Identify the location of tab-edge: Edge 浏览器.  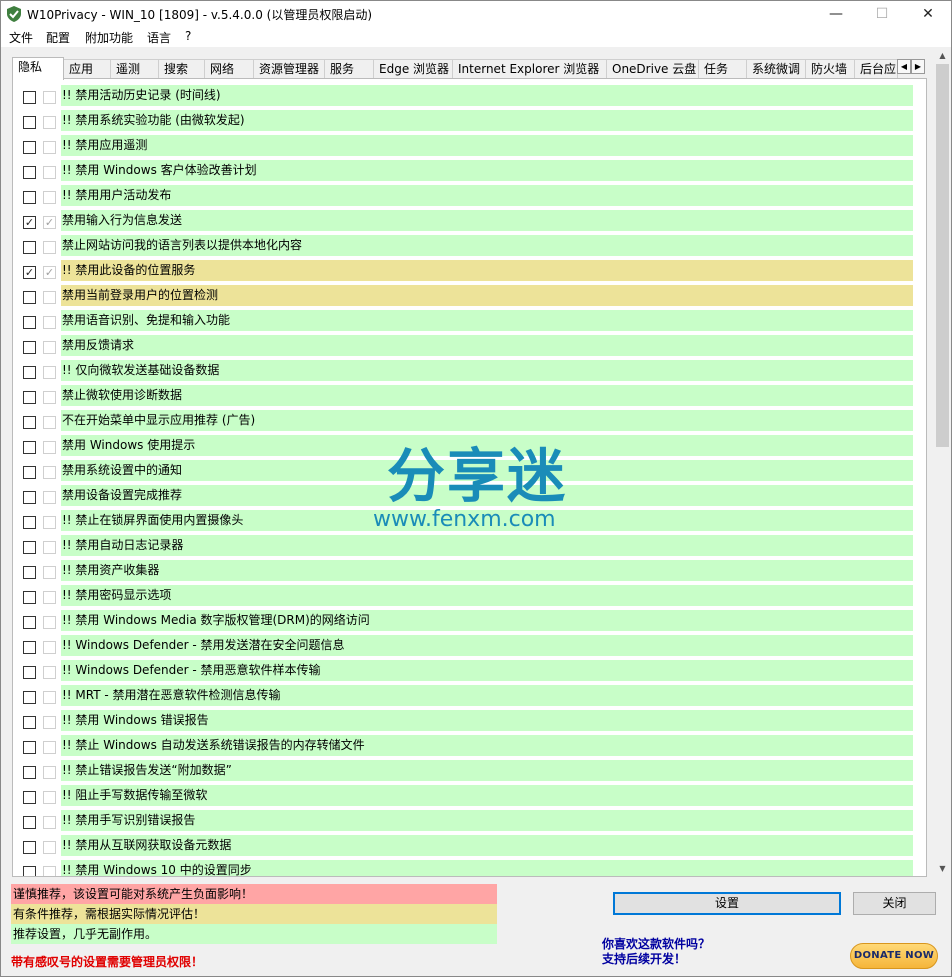
(413, 69).